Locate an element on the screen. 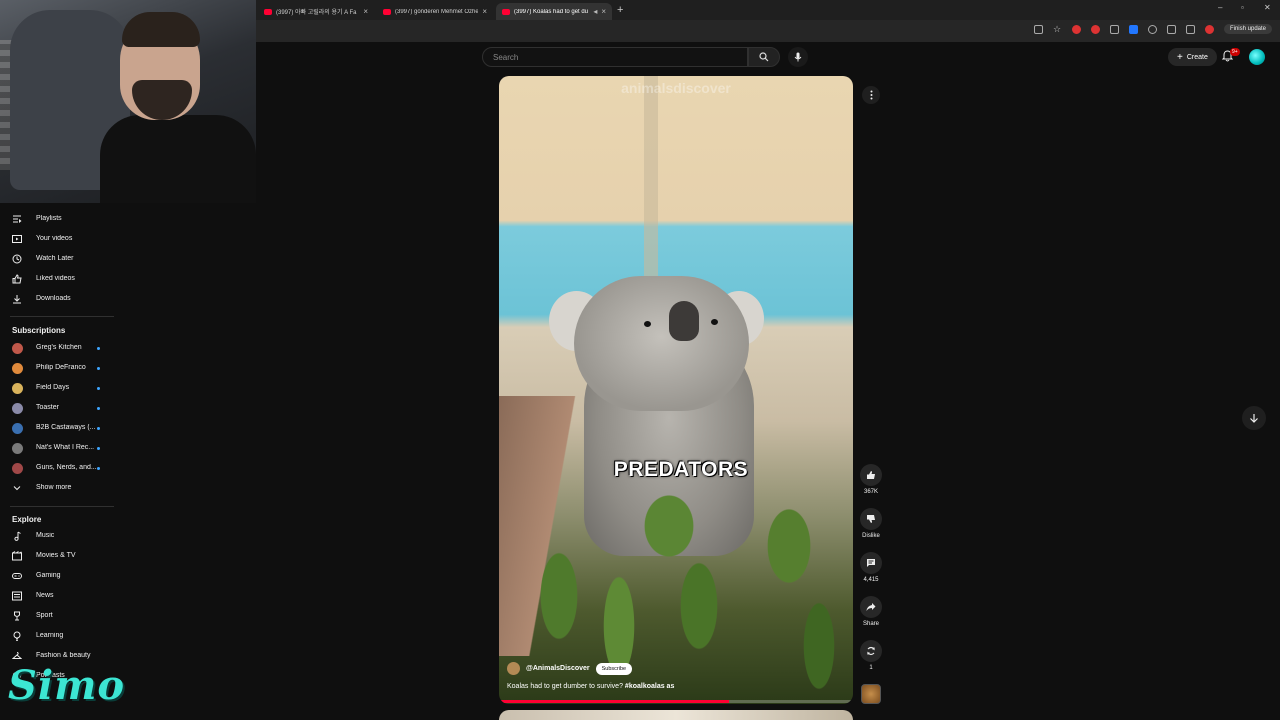 The width and height of the screenshot is (1280, 720). voice-search-button is located at coordinates (798, 57).